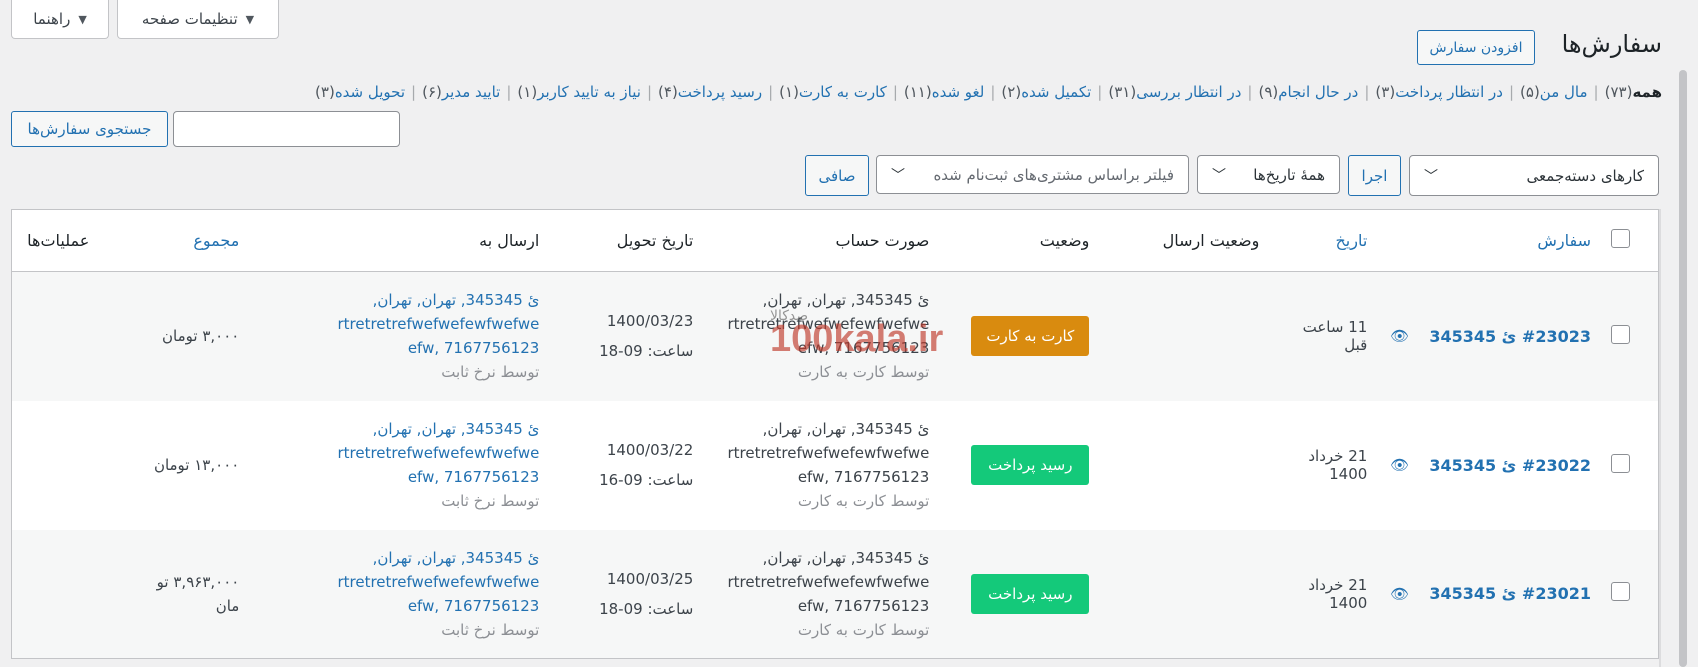 This screenshot has height=667, width=1698. I want to click on filter-button: صافی, so click(837, 175).